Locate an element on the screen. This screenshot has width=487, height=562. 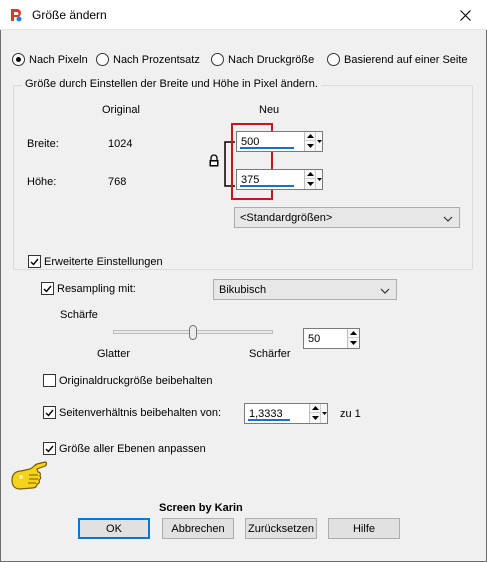
preset-size-dropdown: <Standardgrößen> is located at coordinates (347, 217).